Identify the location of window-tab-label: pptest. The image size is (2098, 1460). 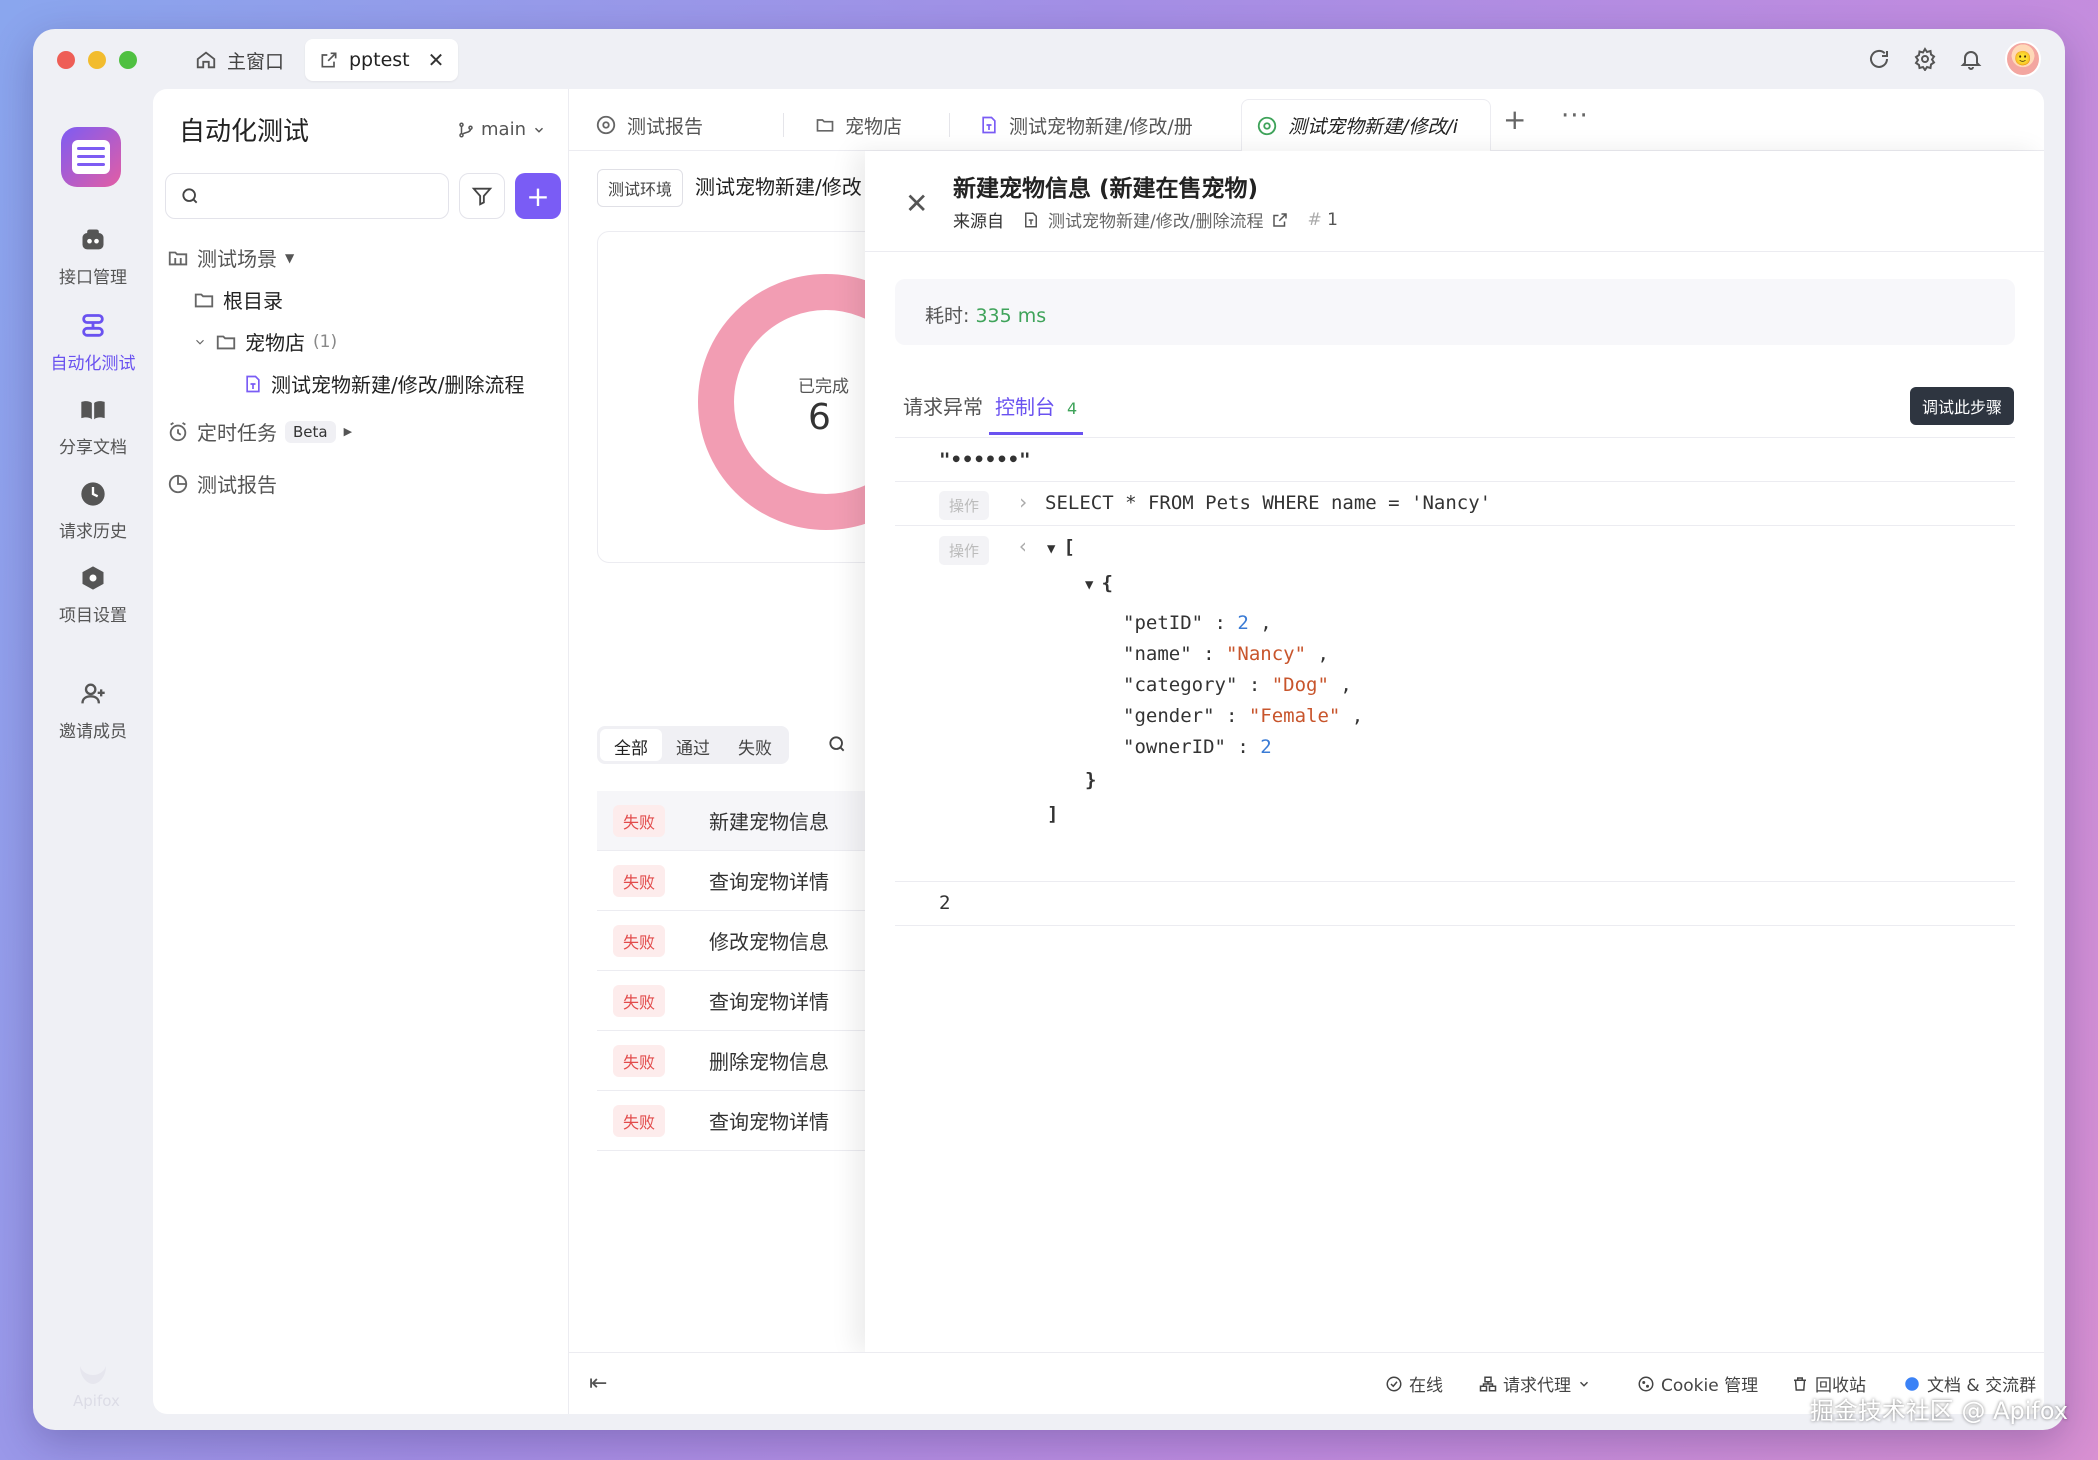
(379, 60).